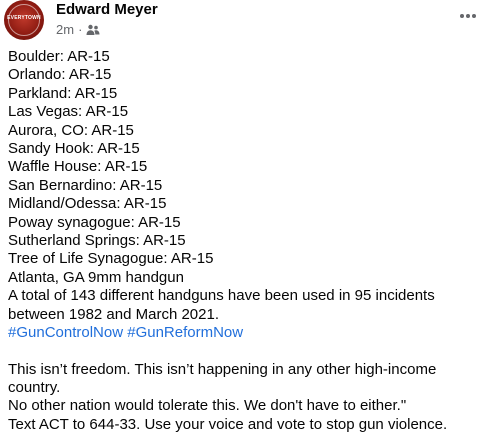  Describe the element at coordinates (68, 112) in the screenshot. I see `post-line: Las Vegas: AR-15` at that location.